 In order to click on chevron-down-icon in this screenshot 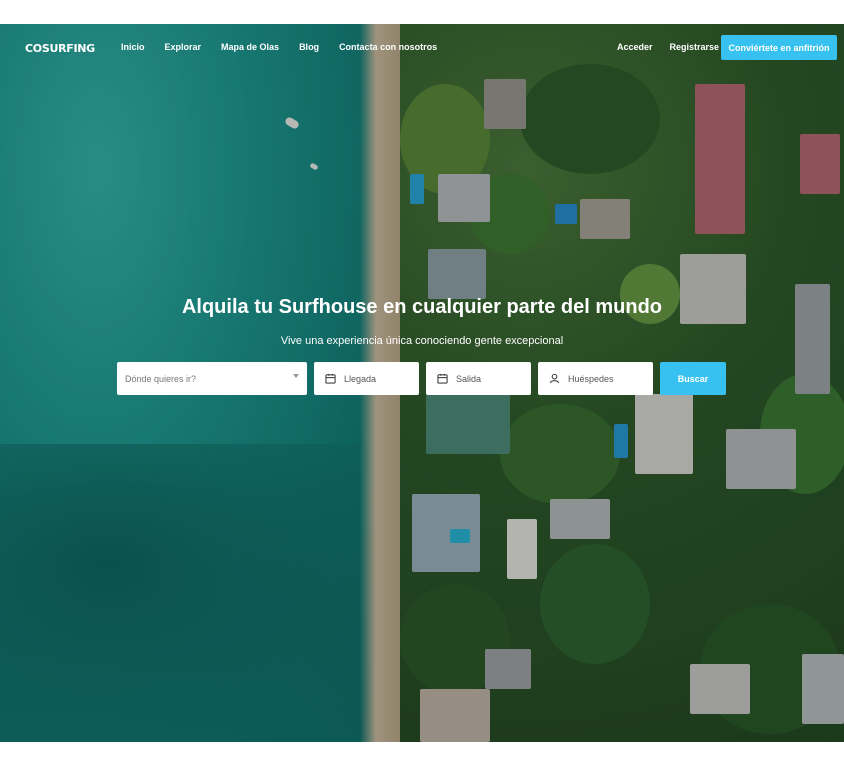, I will do `click(296, 376)`.